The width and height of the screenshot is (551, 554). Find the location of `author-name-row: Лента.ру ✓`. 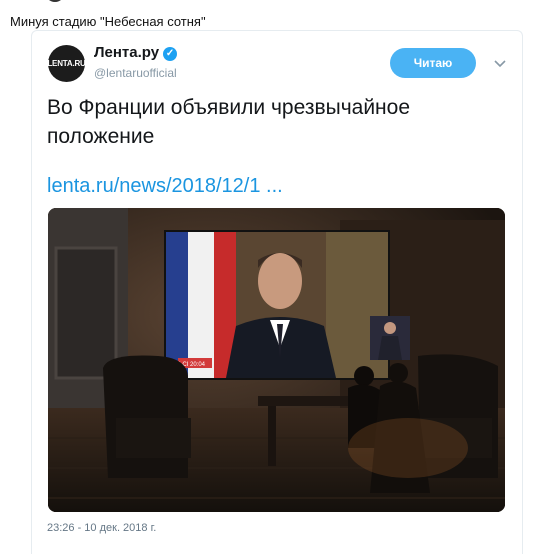

author-name-row: Лента.ру ✓ is located at coordinates (136, 52).